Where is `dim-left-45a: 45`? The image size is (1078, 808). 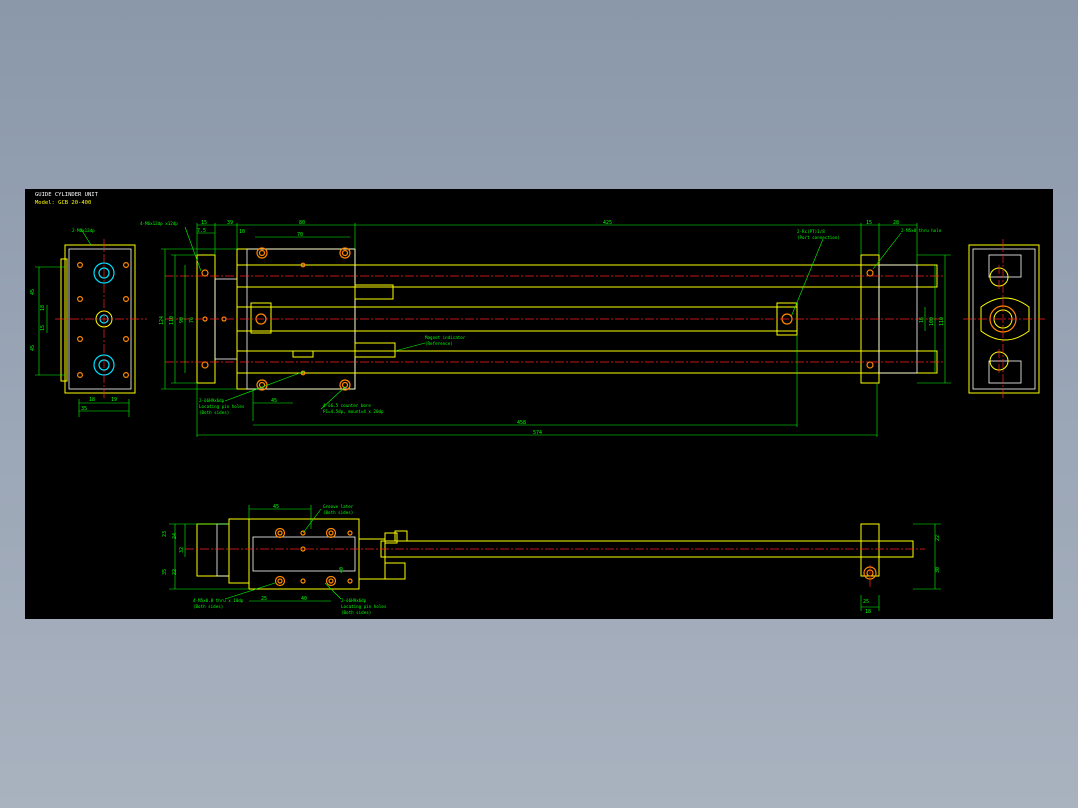
dim-left-45a: 45 is located at coordinates (33, 292).